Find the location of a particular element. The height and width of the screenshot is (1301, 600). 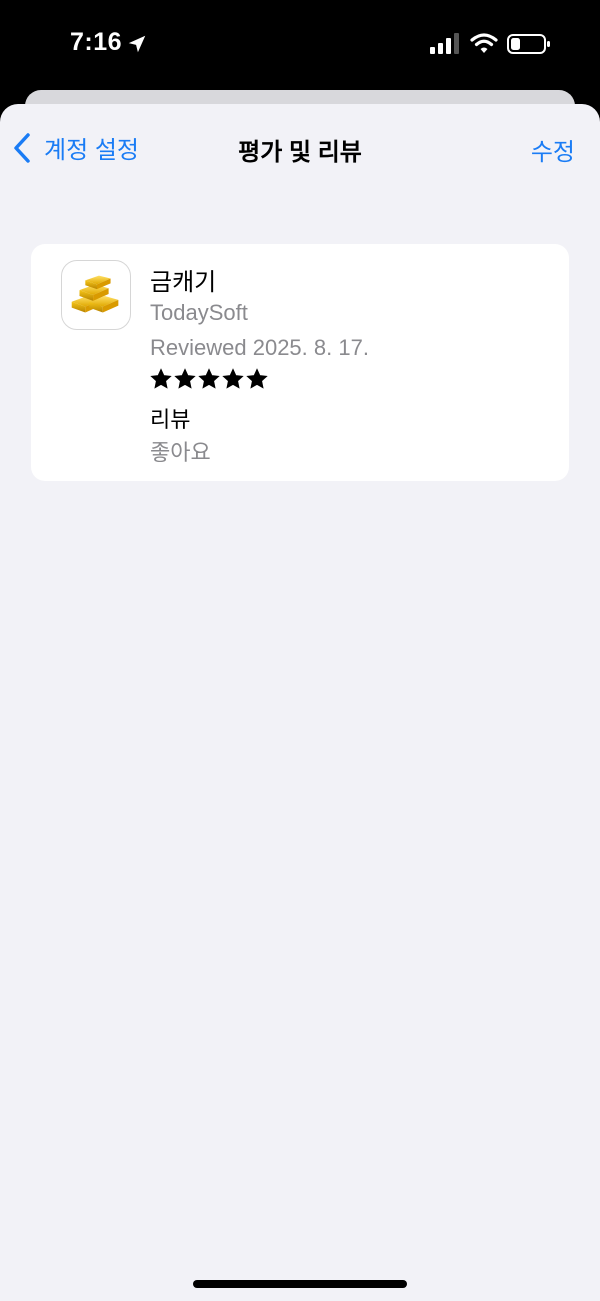

review-date: Reviewed 2025. 8. 17. is located at coordinates (259, 347).